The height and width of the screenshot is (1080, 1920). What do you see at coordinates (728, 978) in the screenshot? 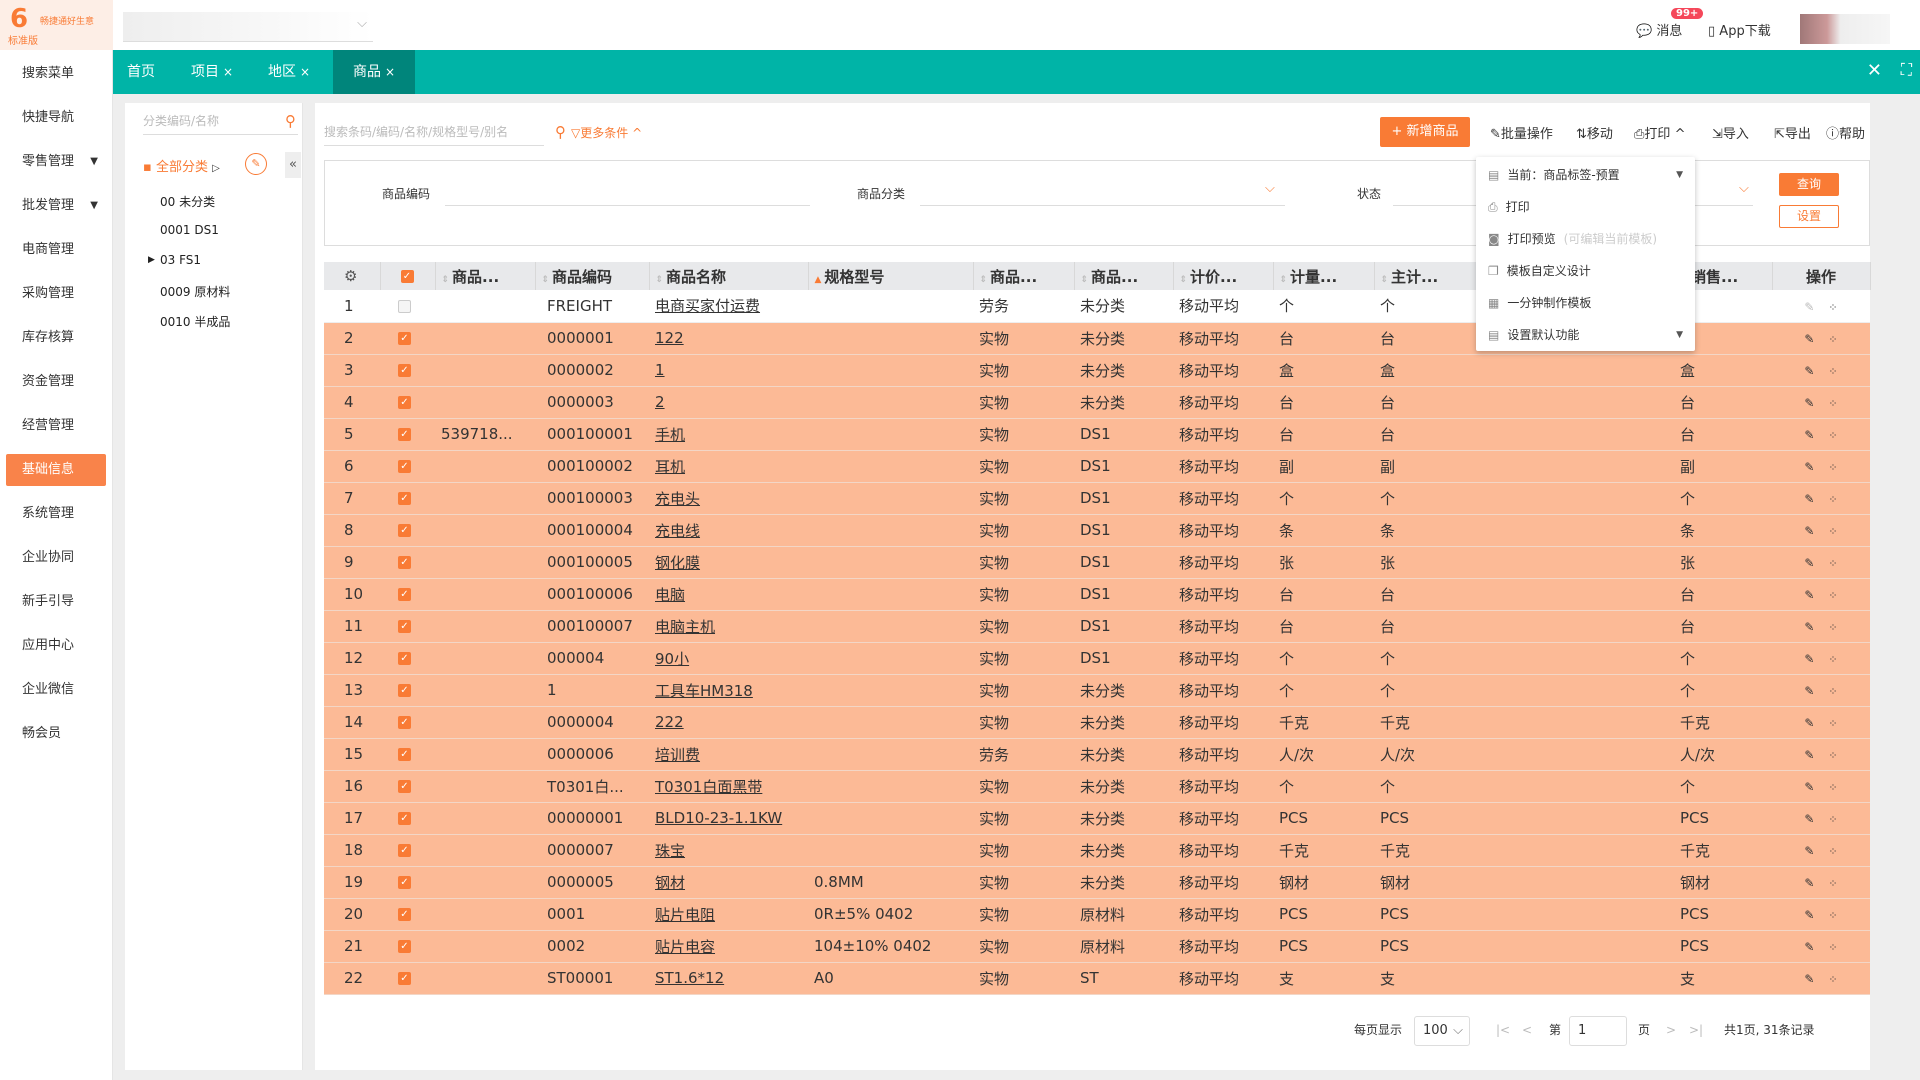
I see `product-name: ST1.6*12` at bounding box center [728, 978].